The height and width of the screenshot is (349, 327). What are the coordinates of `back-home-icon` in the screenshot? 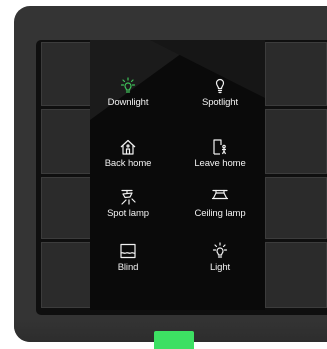 It's located at (128, 147).